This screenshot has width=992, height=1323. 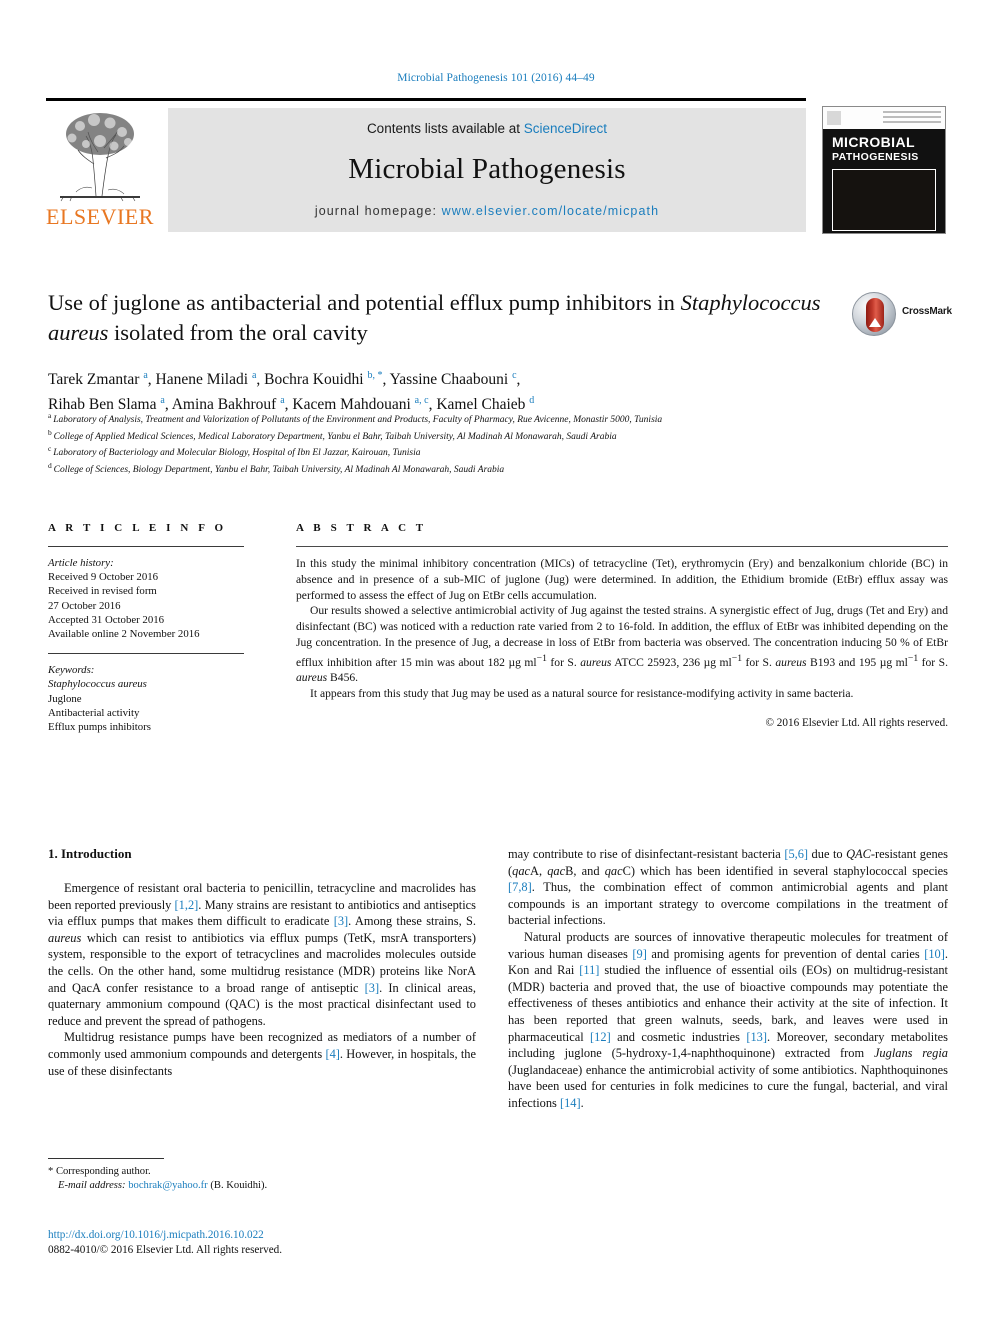 I want to click on journal-title: Microbial Pathogenesis, so click(x=487, y=169).